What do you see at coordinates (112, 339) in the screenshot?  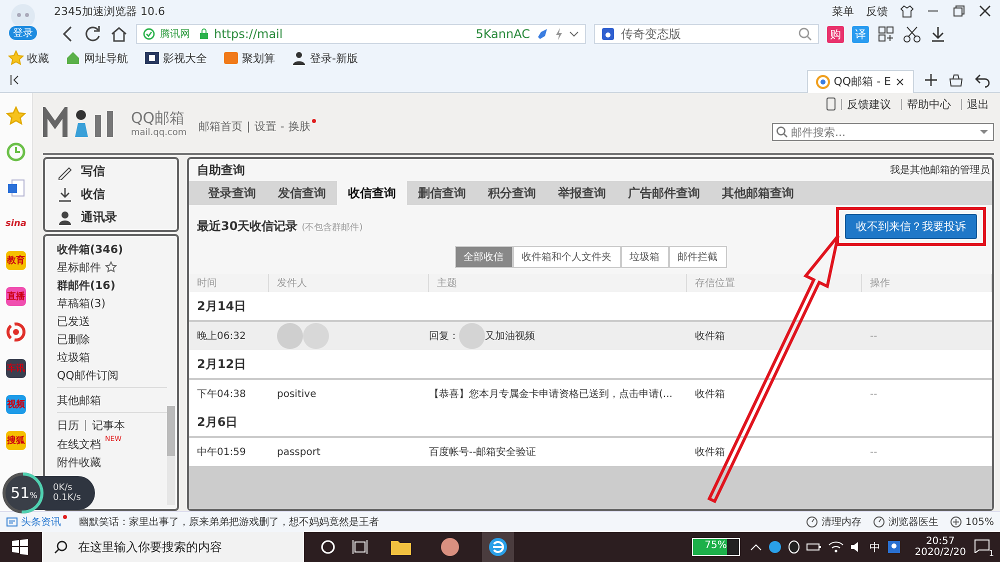 I see `folder-item: 已删除` at bounding box center [112, 339].